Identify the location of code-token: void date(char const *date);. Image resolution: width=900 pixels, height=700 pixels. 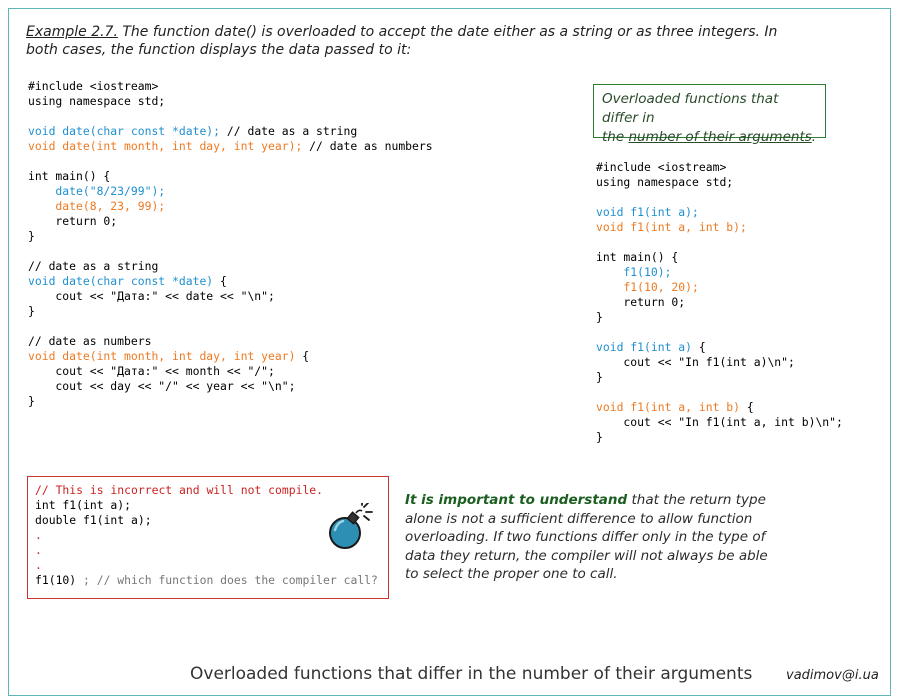
(124, 131).